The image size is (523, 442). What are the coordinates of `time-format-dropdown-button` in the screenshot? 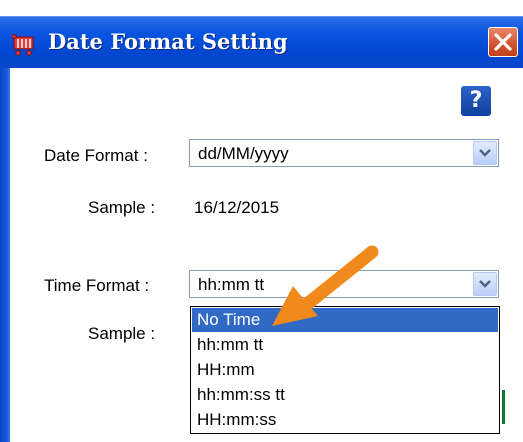 It's located at (485, 284).